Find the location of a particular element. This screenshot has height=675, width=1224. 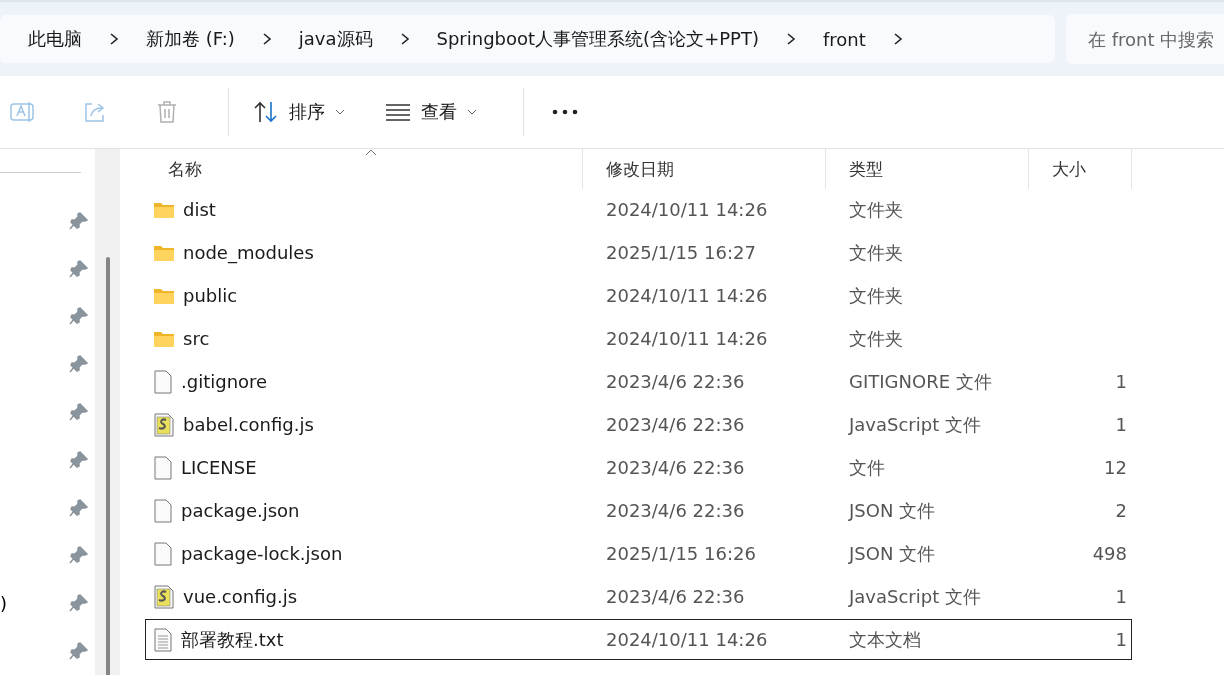

column-header: 大小 is located at coordinates (1080, 169).